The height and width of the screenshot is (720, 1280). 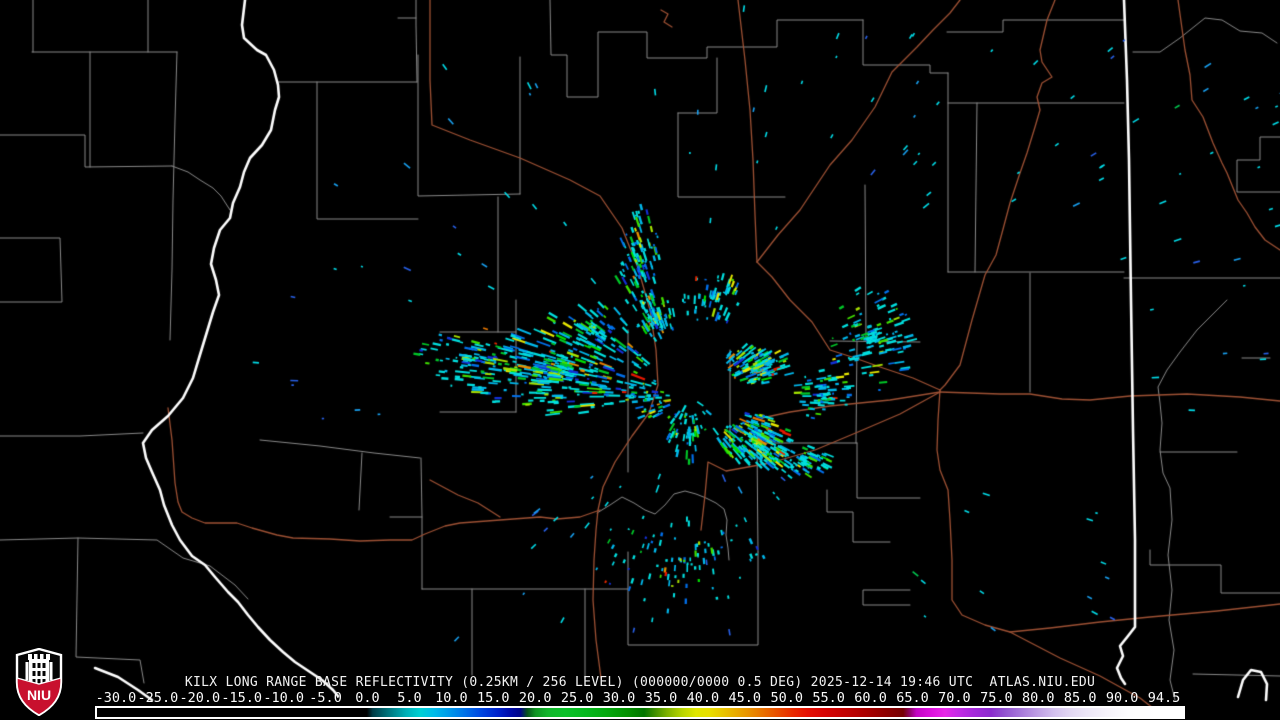 I want to click on niu-logo: NIU, so click(x=39, y=682).